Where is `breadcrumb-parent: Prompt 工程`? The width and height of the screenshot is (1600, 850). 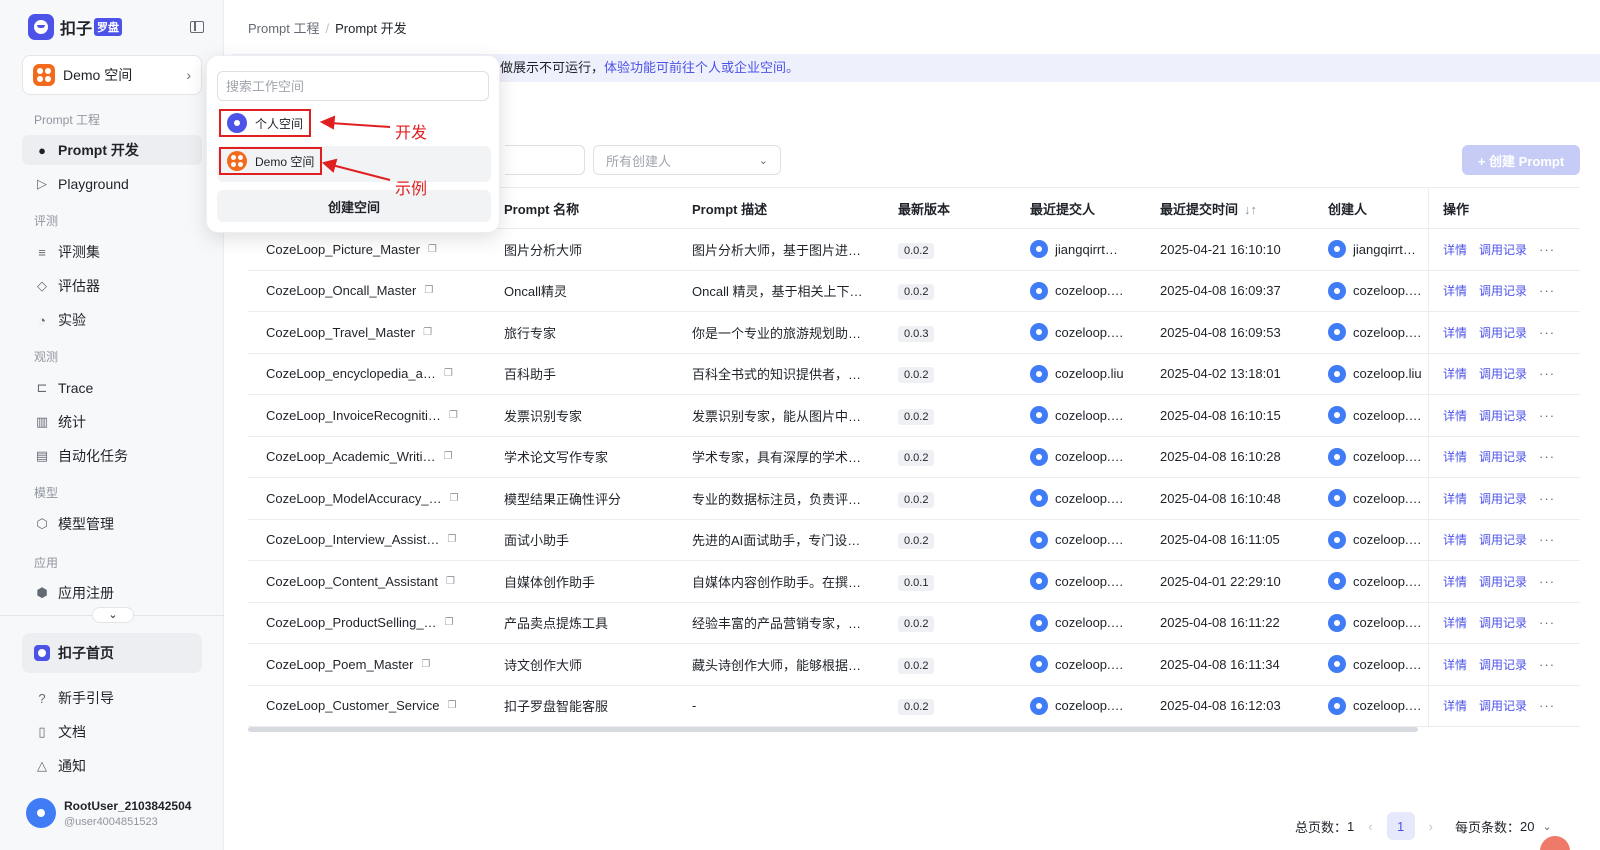
breadcrumb-parent: Prompt 工程 is located at coordinates (284, 28).